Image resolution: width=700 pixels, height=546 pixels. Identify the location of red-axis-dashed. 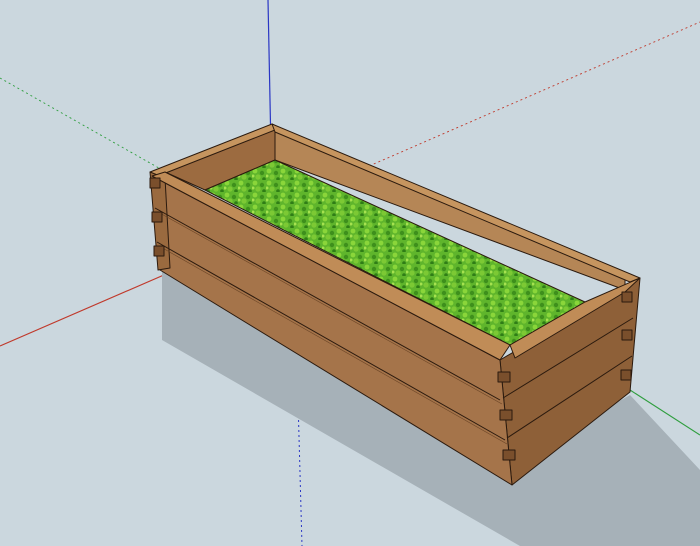
(529, 96).